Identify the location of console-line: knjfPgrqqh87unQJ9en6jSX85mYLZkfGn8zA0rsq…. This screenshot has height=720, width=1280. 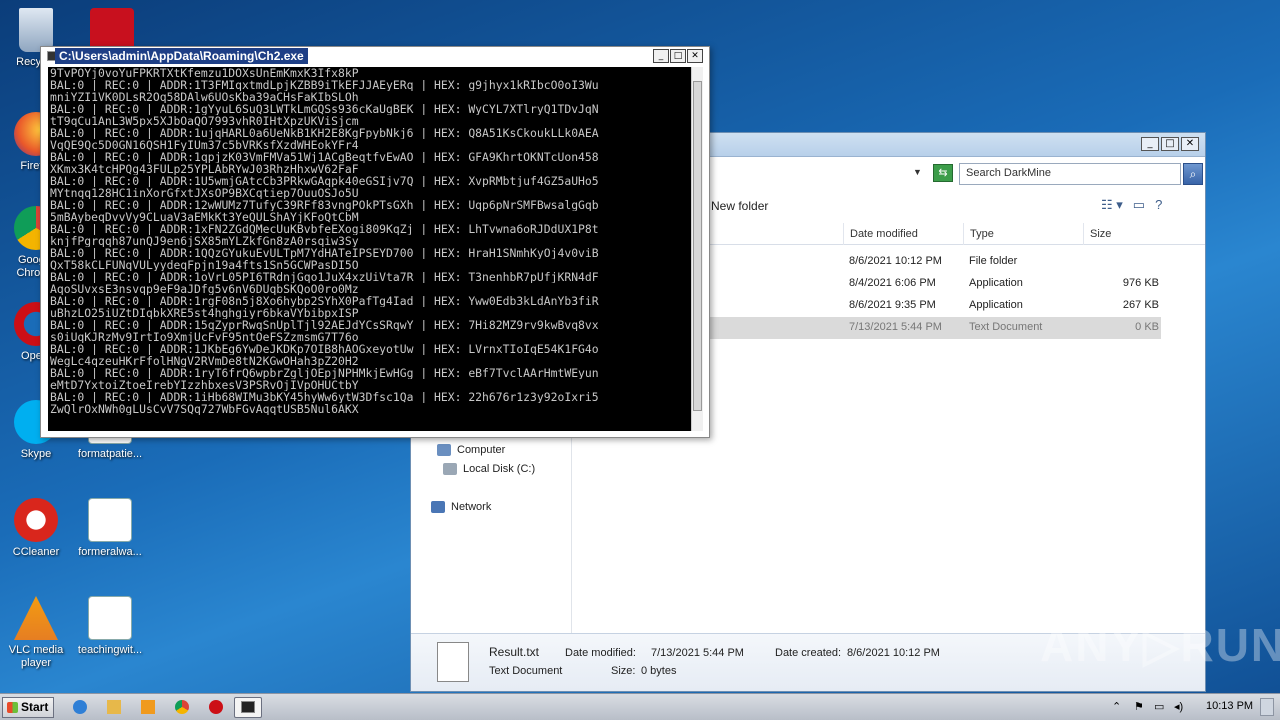
(204, 241).